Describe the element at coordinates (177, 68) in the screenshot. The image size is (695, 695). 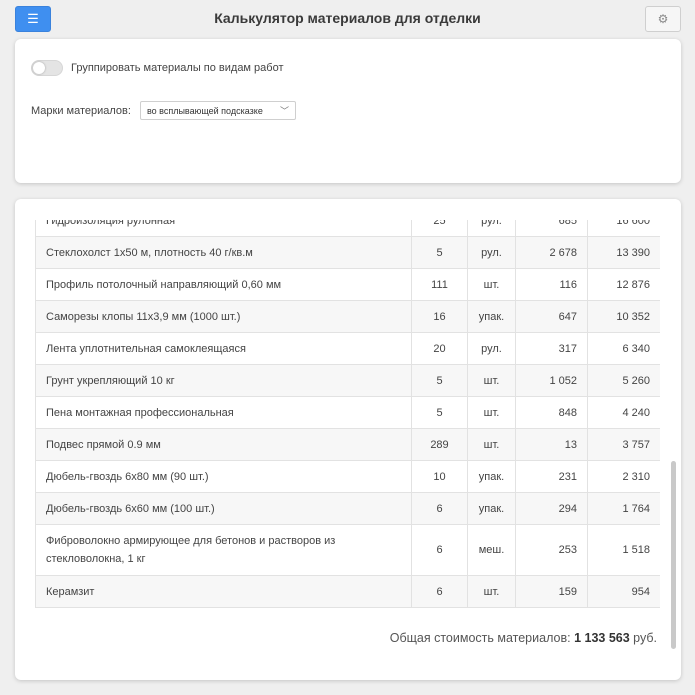
I see `group-toggle-label: Группировать материалы по видам работ` at that location.